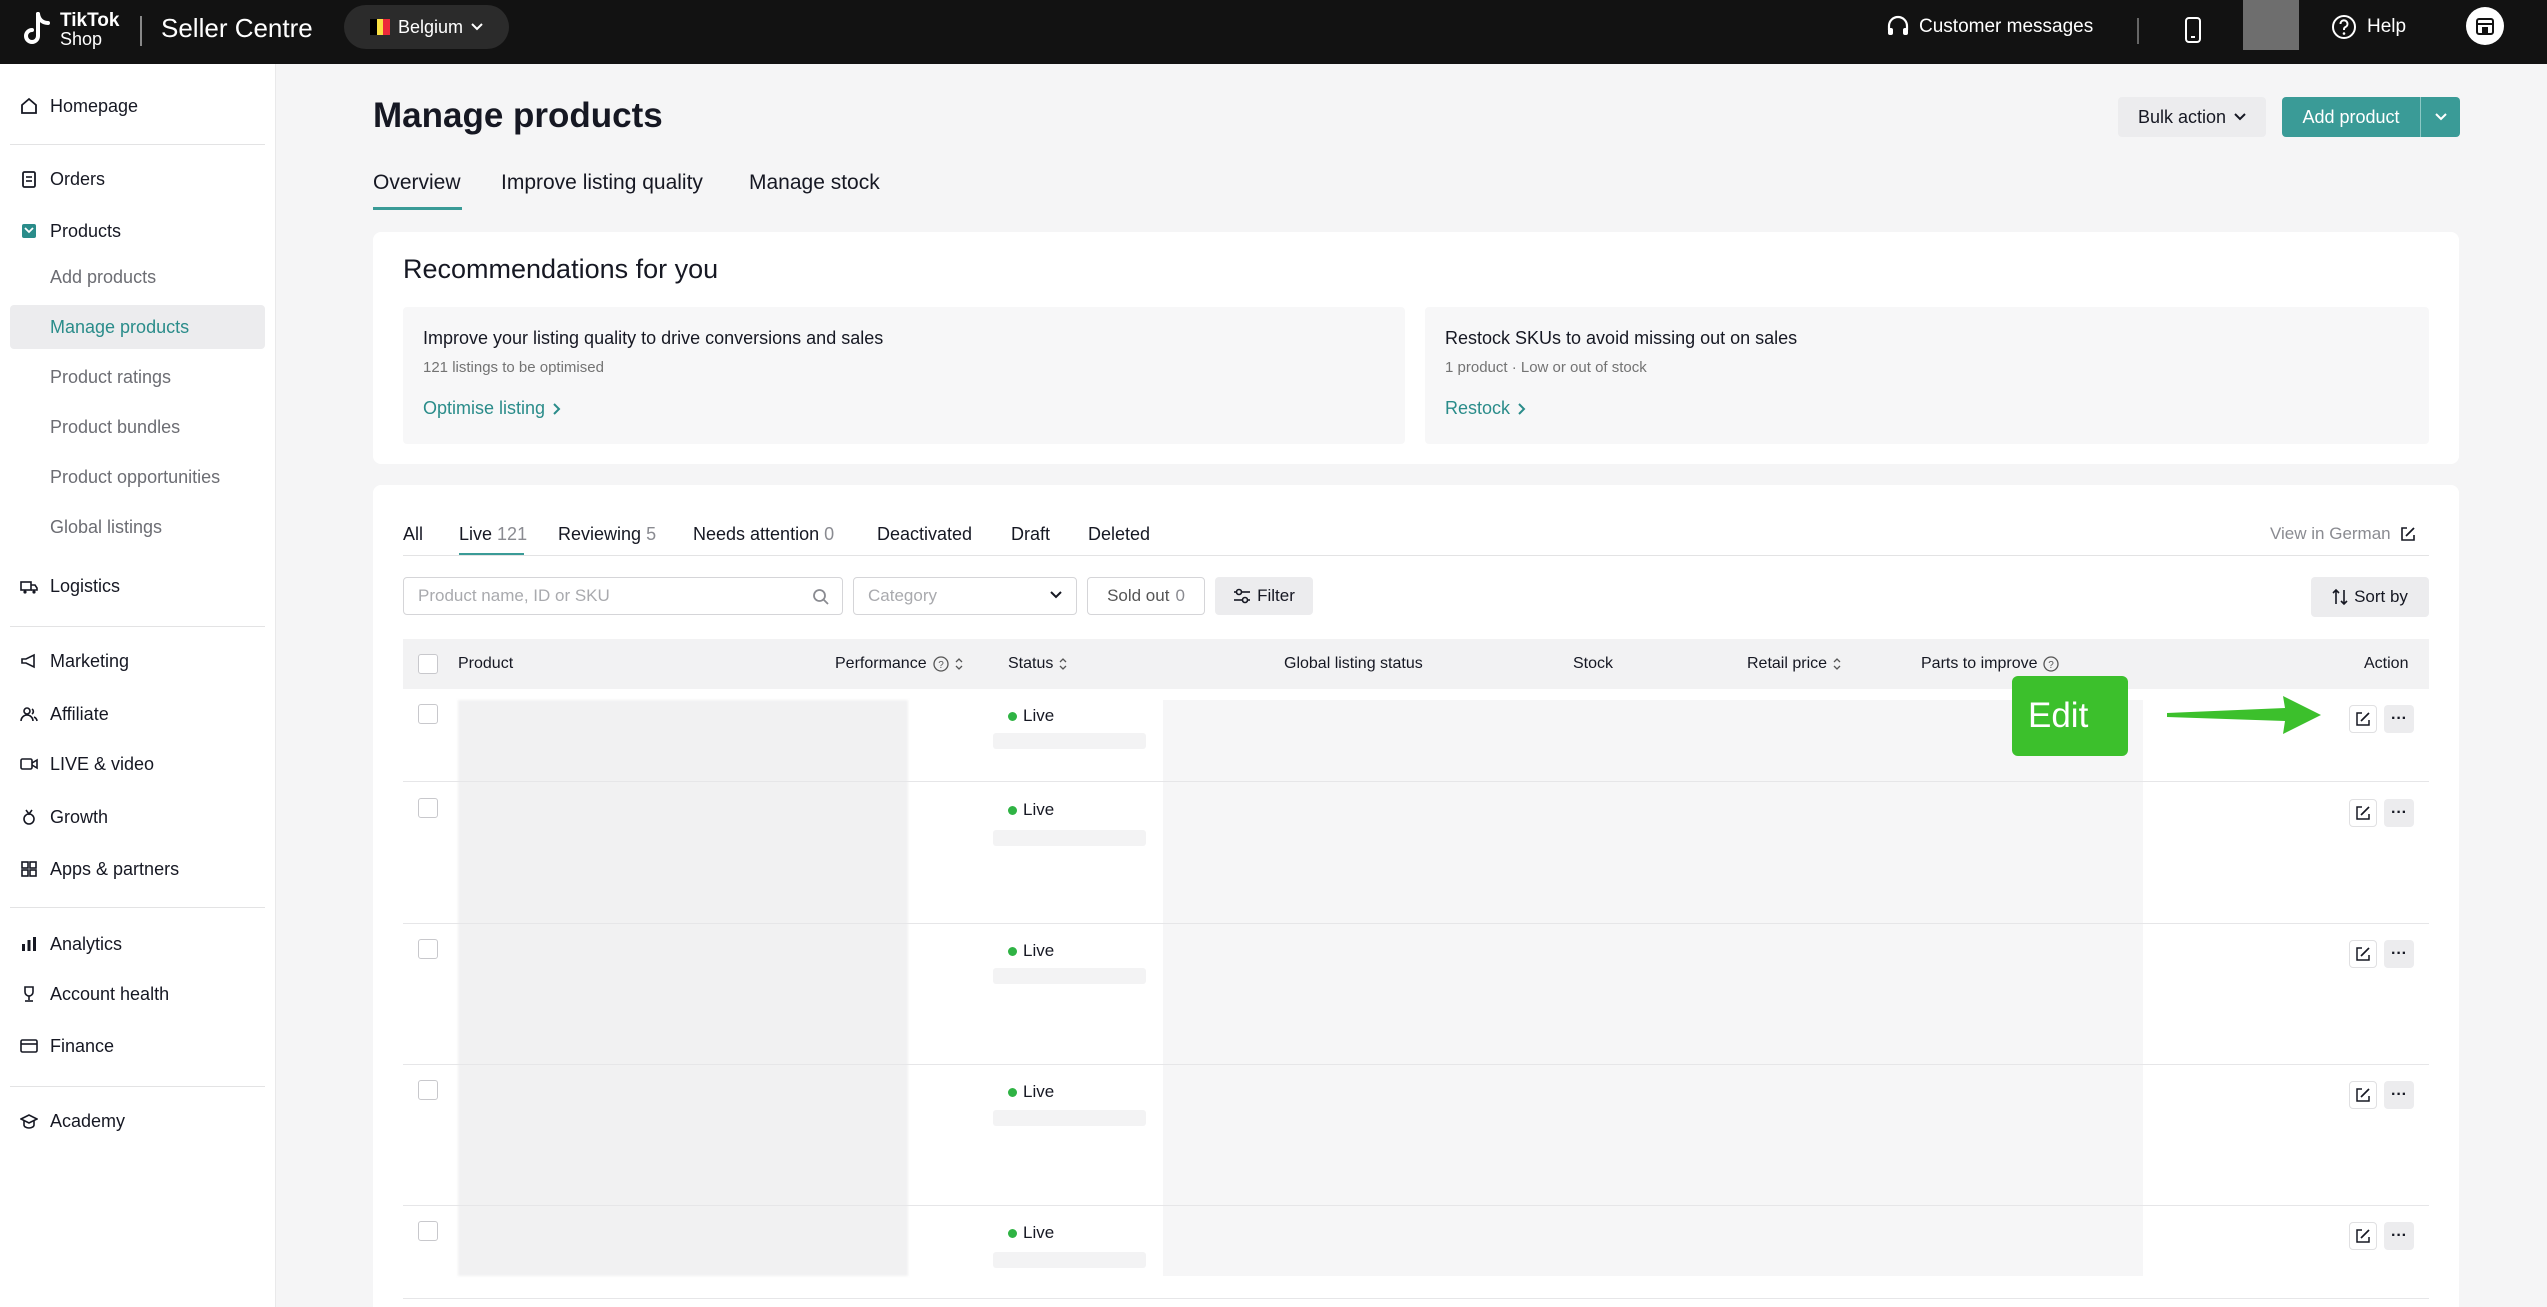  Describe the element at coordinates (1478, 408) in the screenshot. I see `restock-label: Restock` at that location.